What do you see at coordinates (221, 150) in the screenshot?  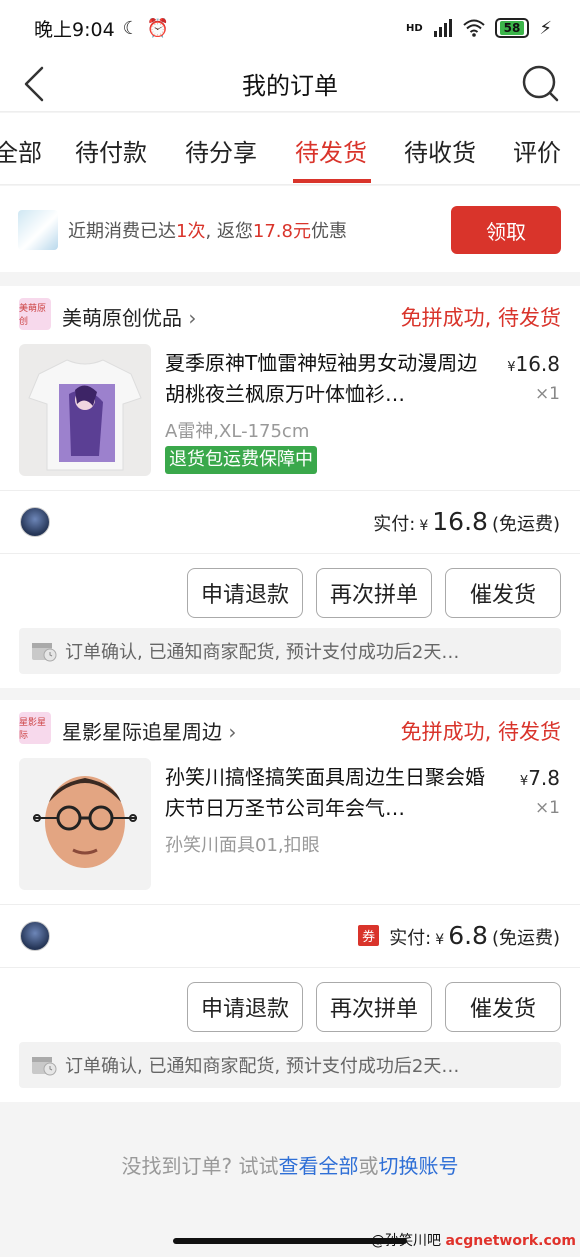 I see `tab-pending-share: 待分享` at bounding box center [221, 150].